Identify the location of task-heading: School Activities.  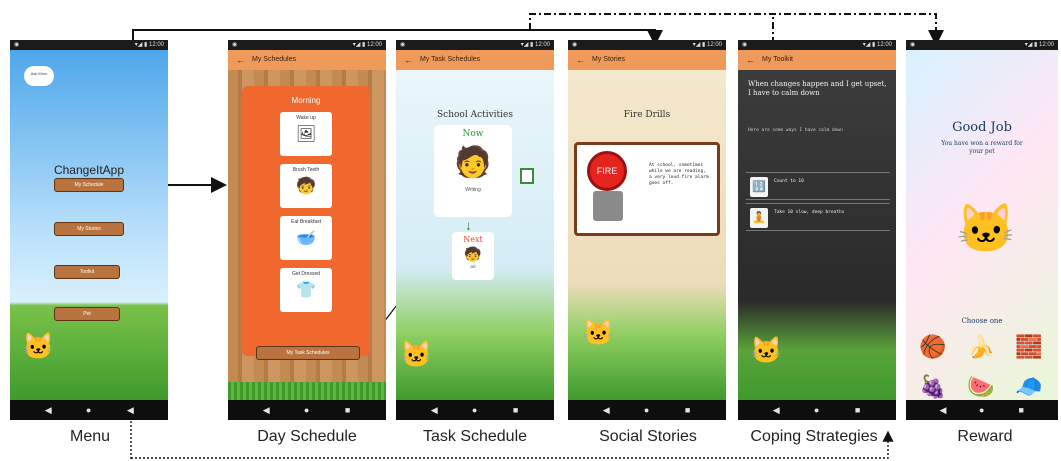
(475, 115).